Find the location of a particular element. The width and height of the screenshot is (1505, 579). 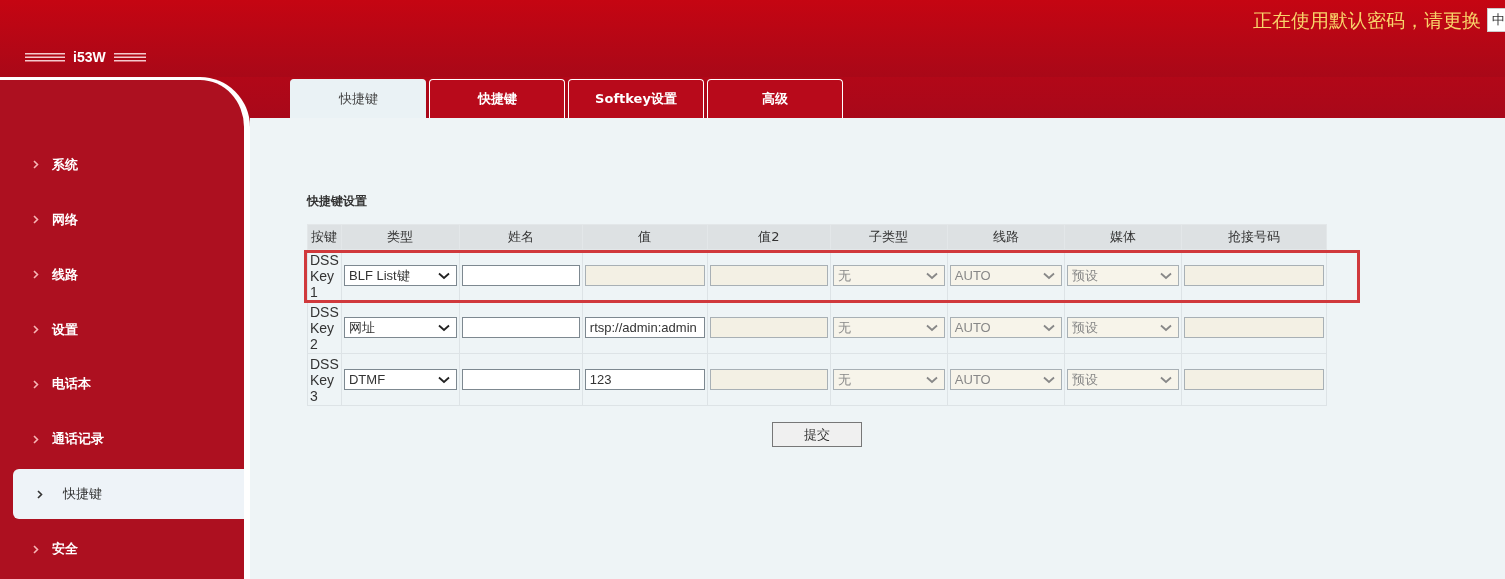

tab: 高级 is located at coordinates (775, 98).